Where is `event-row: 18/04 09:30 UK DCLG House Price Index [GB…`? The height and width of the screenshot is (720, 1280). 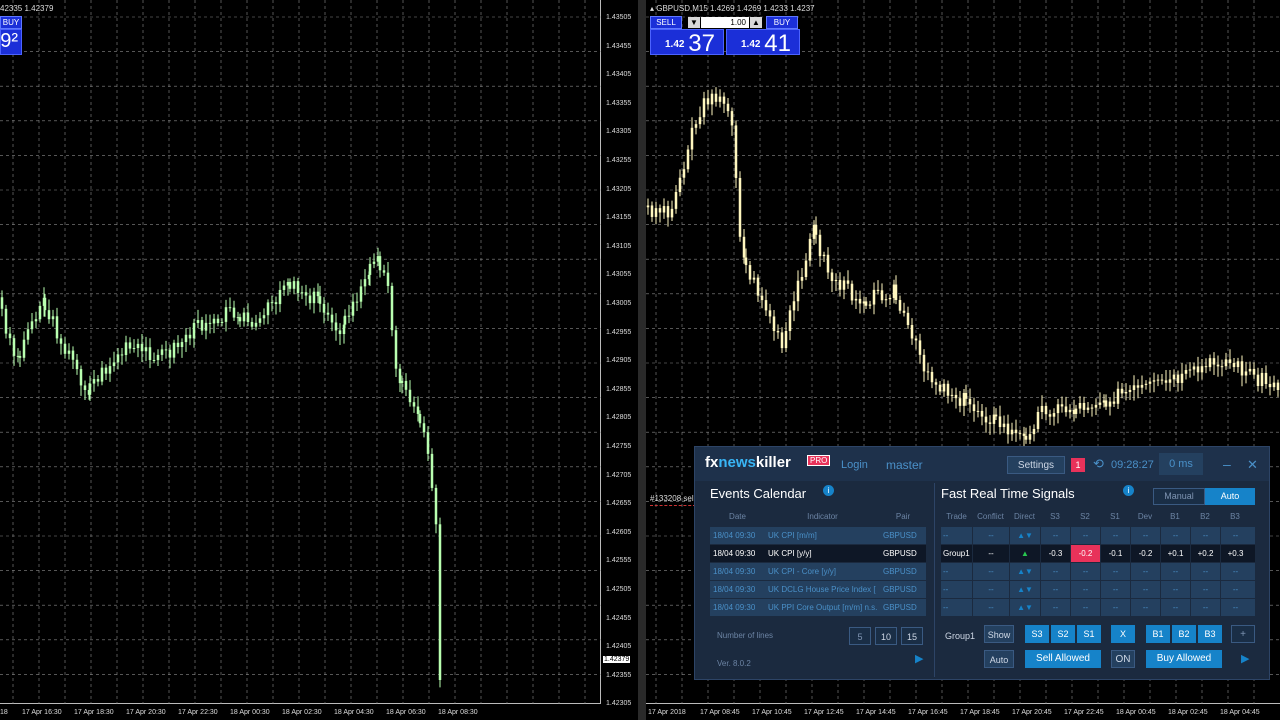
event-row: 18/04 09:30 UK DCLG House Price Index [GB… is located at coordinates (818, 589).